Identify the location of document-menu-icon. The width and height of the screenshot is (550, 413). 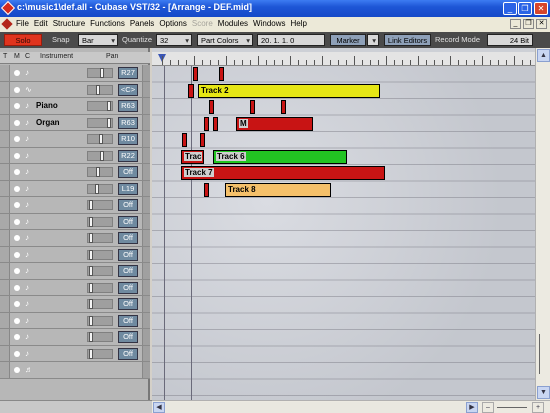
(7, 24).